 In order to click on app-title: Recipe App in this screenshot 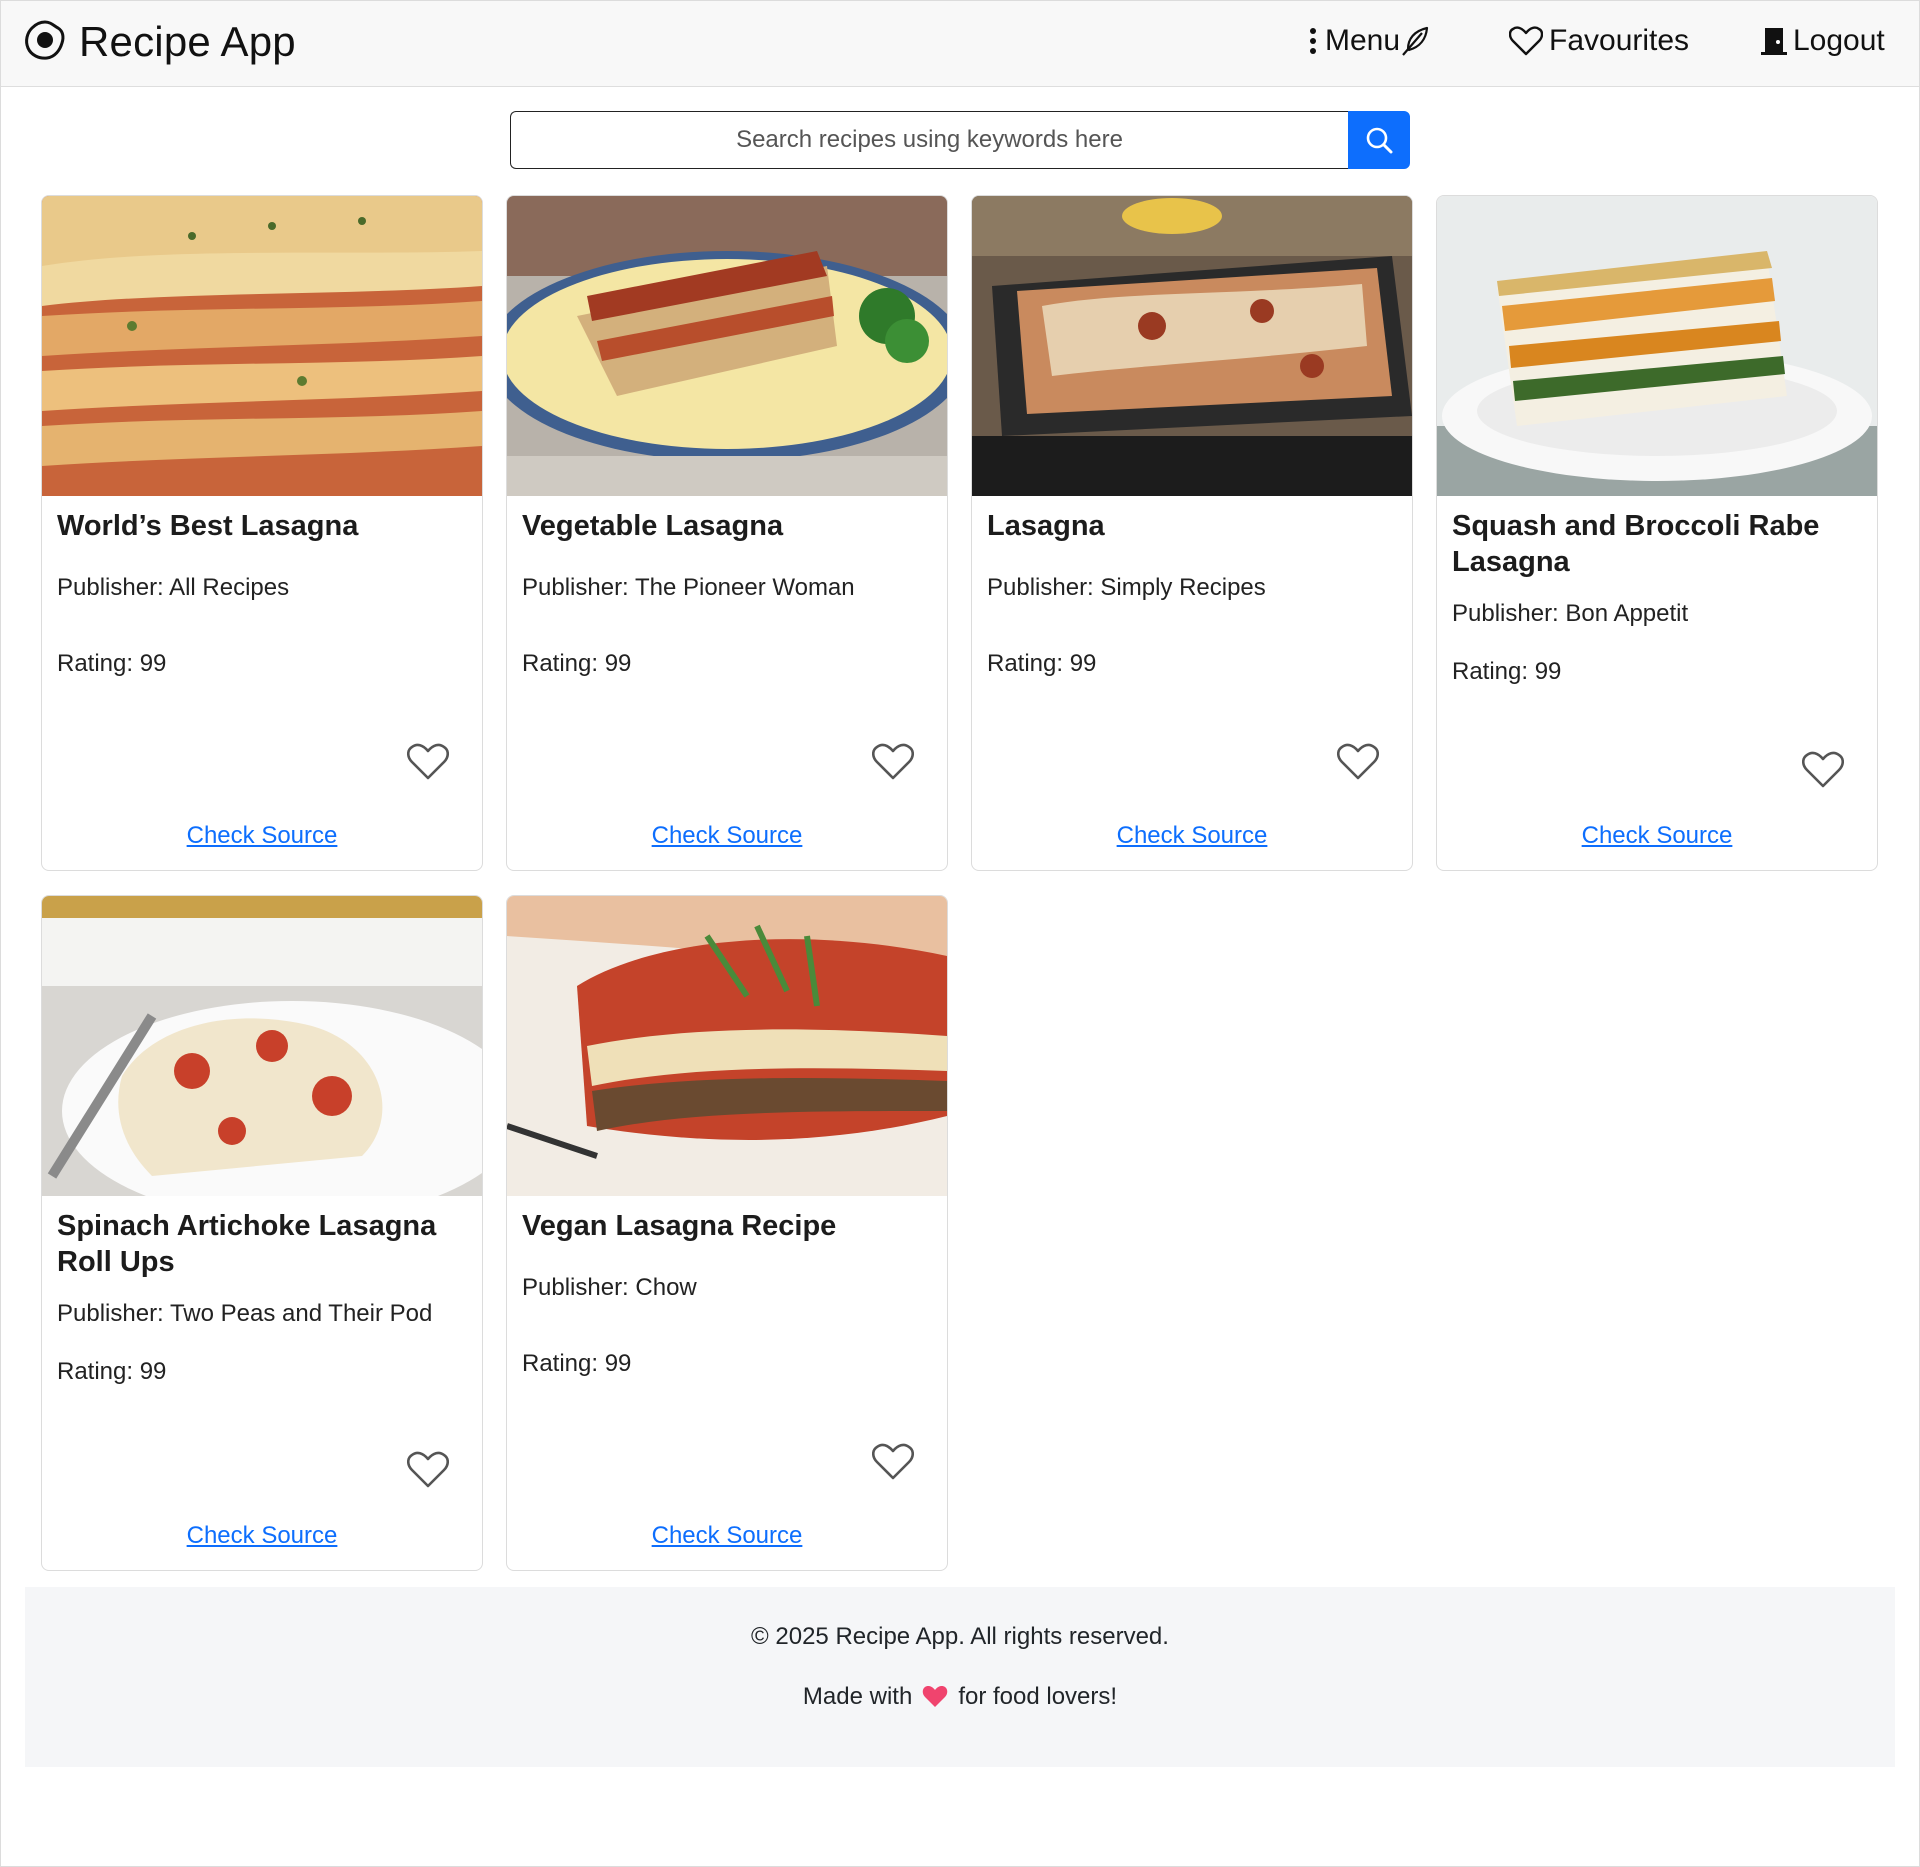, I will do `click(187, 41)`.